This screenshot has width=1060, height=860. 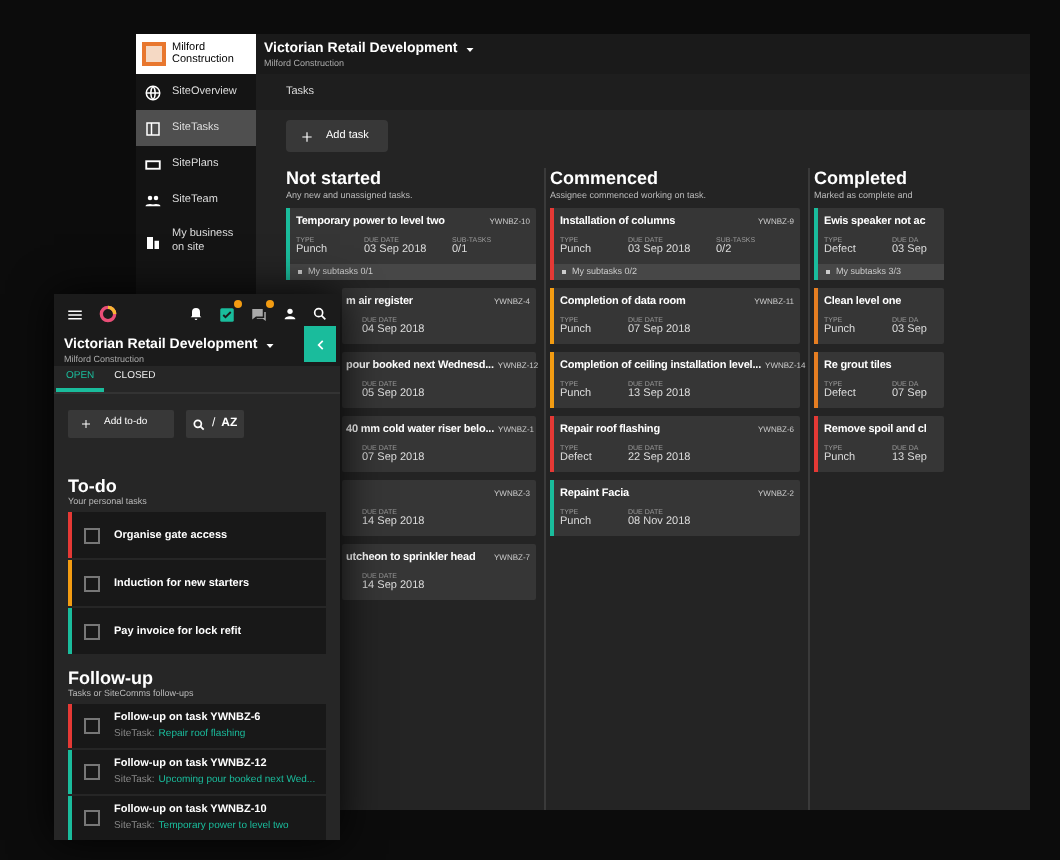 I want to click on building-icon, so click(x=153, y=242).